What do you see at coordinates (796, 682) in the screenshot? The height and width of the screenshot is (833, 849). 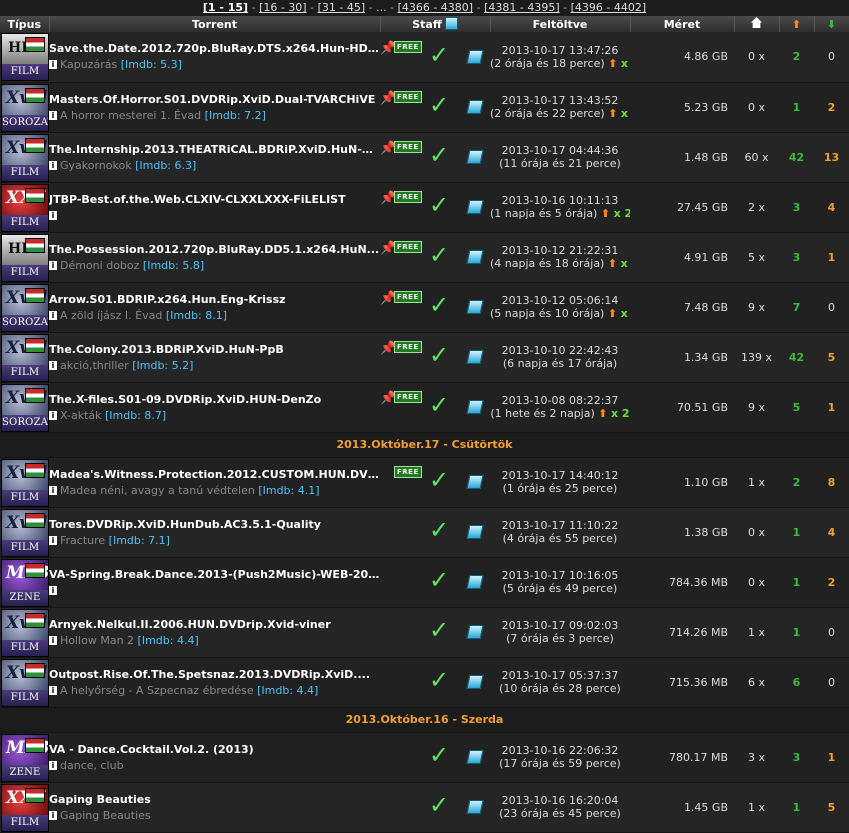 I see `seeder-count: 6` at bounding box center [796, 682].